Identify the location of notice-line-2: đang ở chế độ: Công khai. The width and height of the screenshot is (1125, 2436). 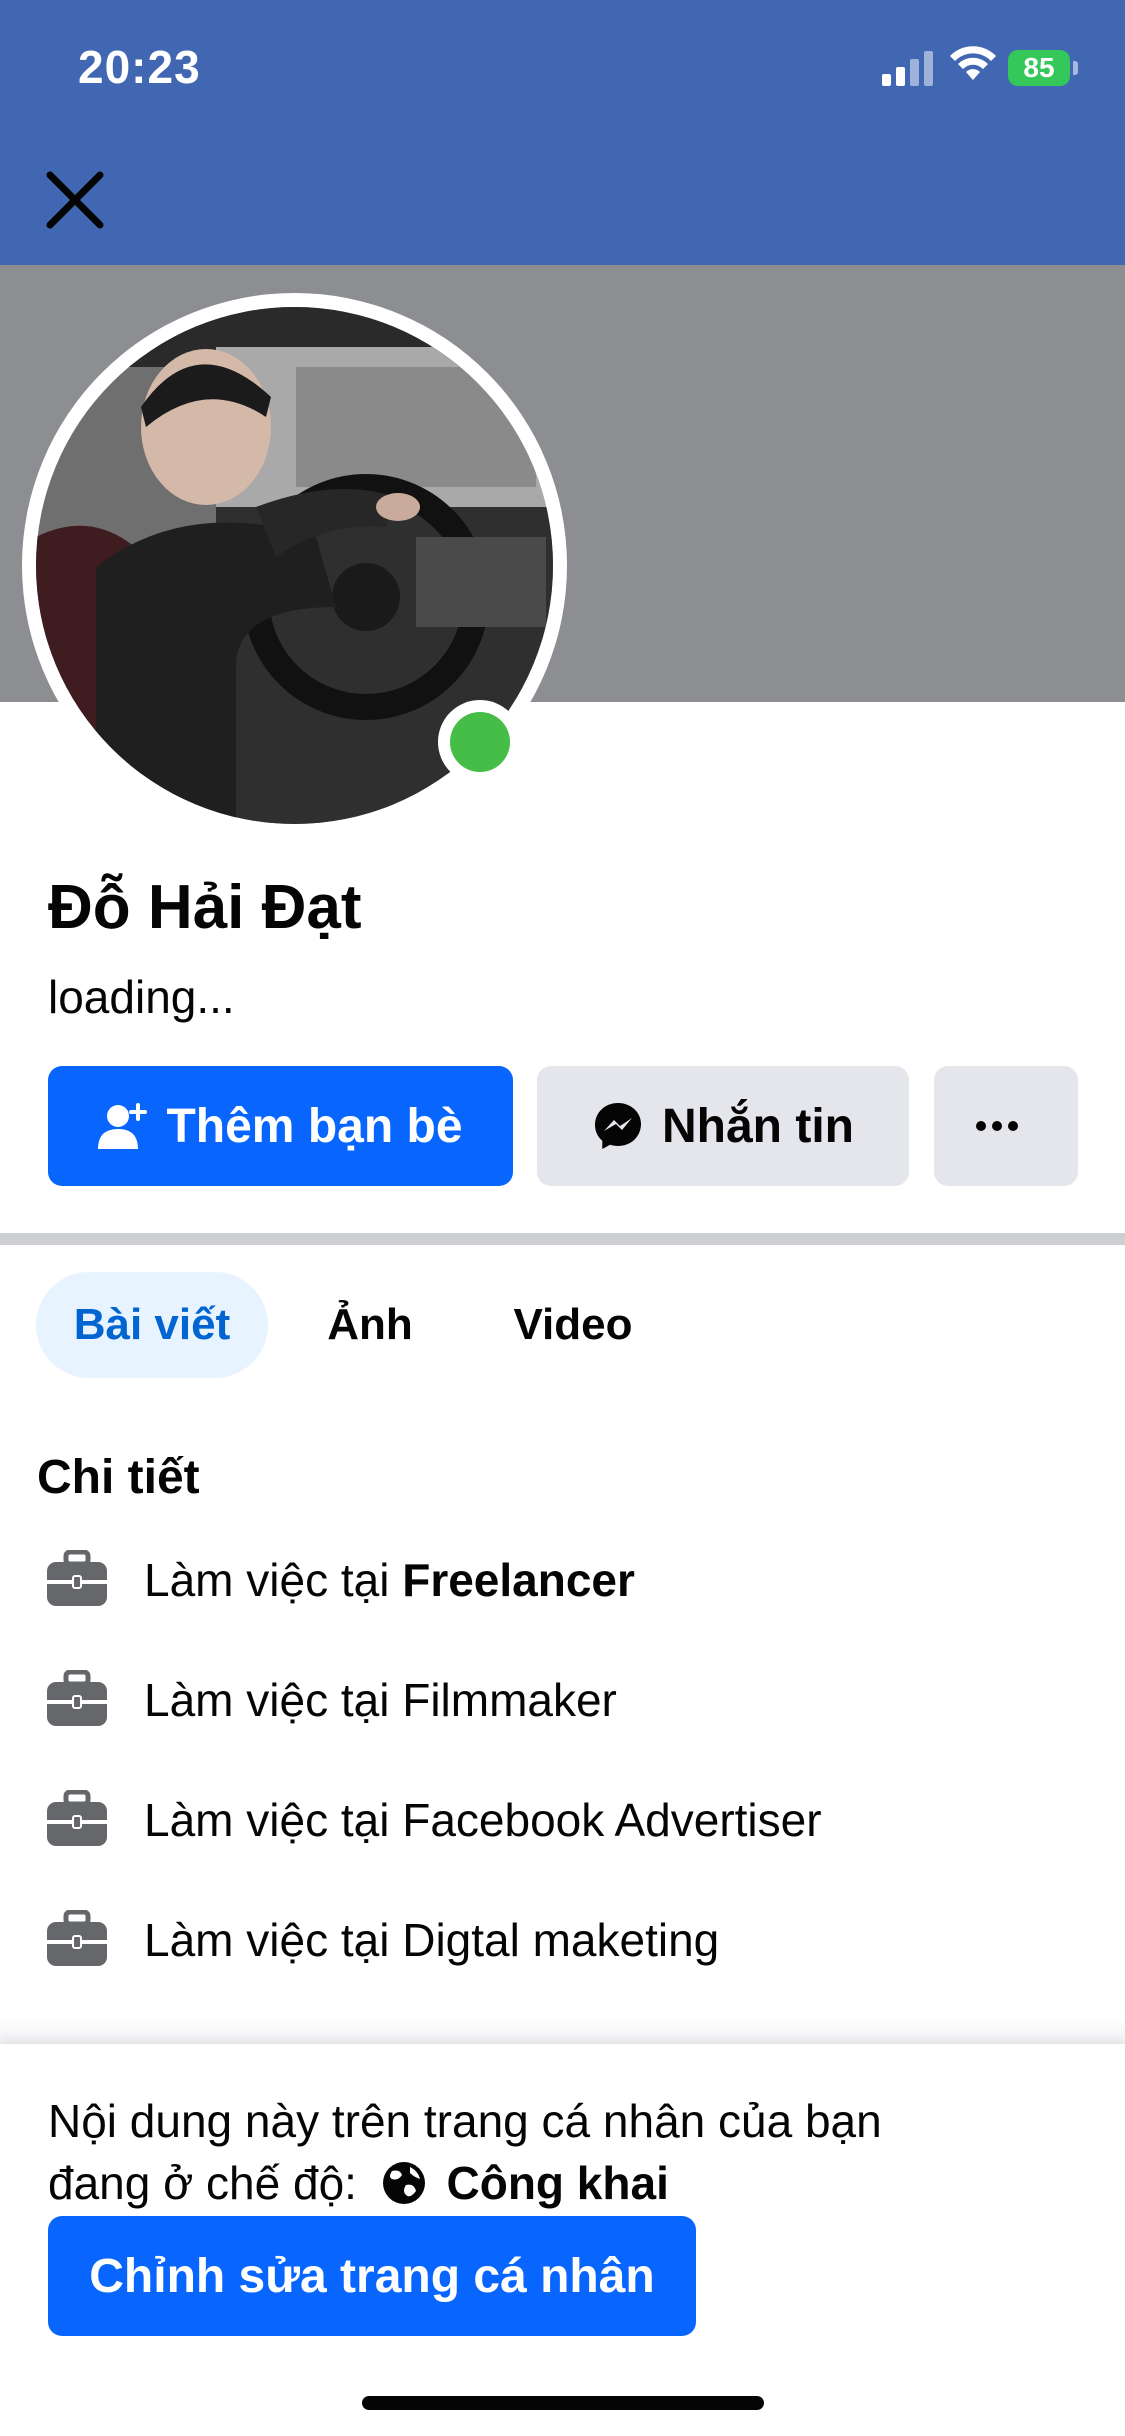
(568, 2183).